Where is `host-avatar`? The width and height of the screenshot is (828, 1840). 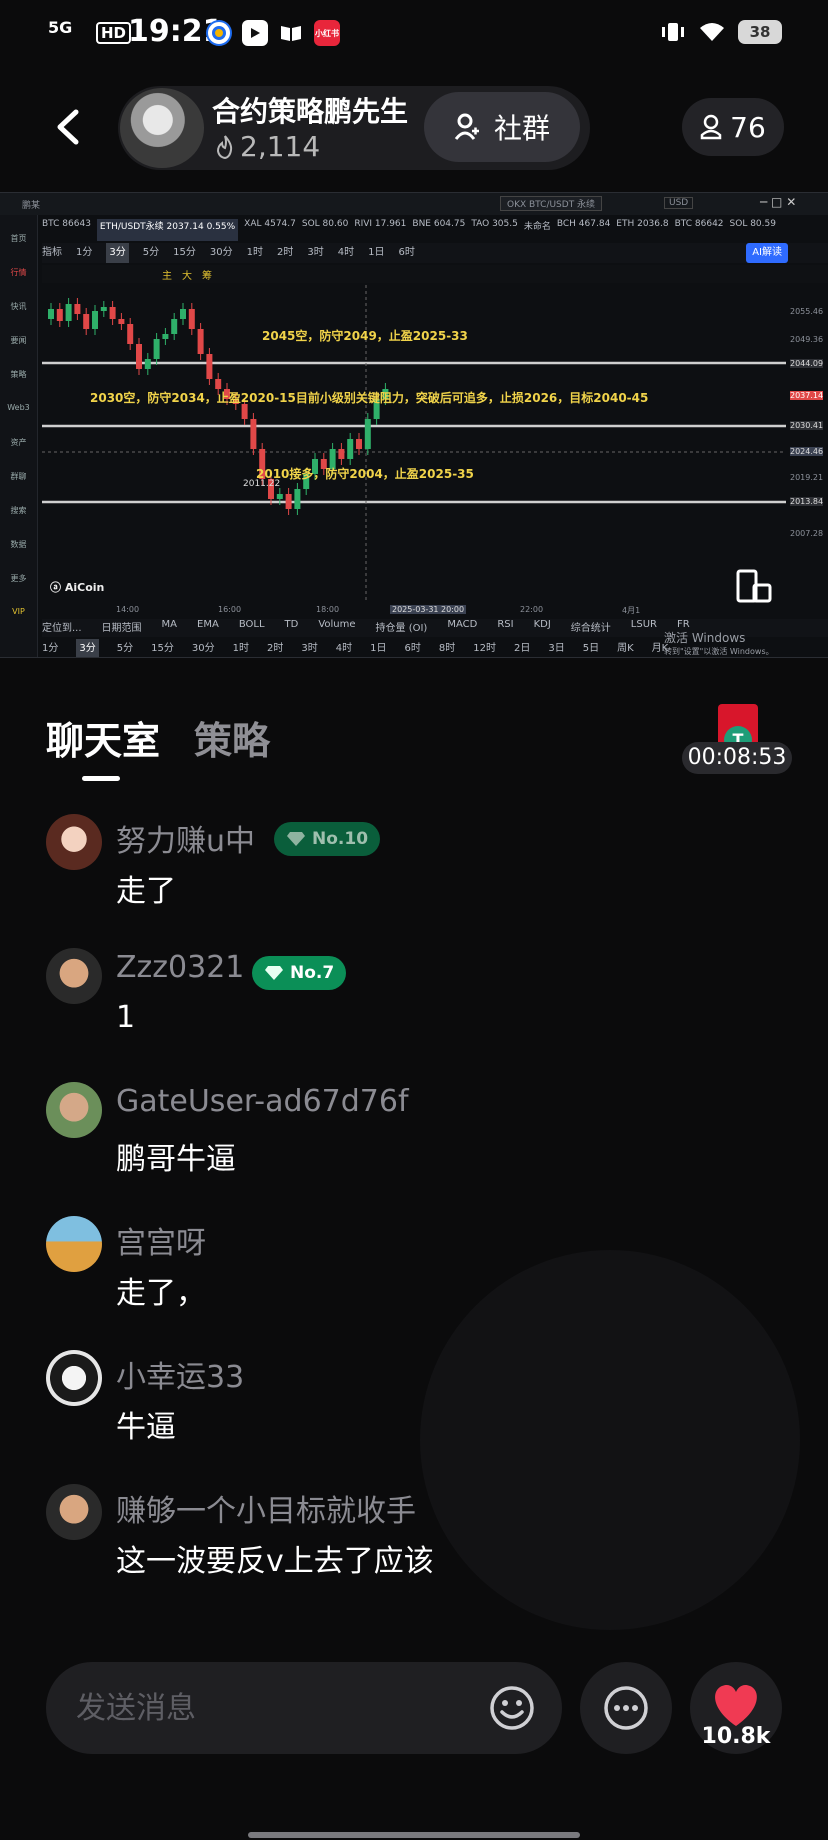
host-avatar is located at coordinates (162, 128).